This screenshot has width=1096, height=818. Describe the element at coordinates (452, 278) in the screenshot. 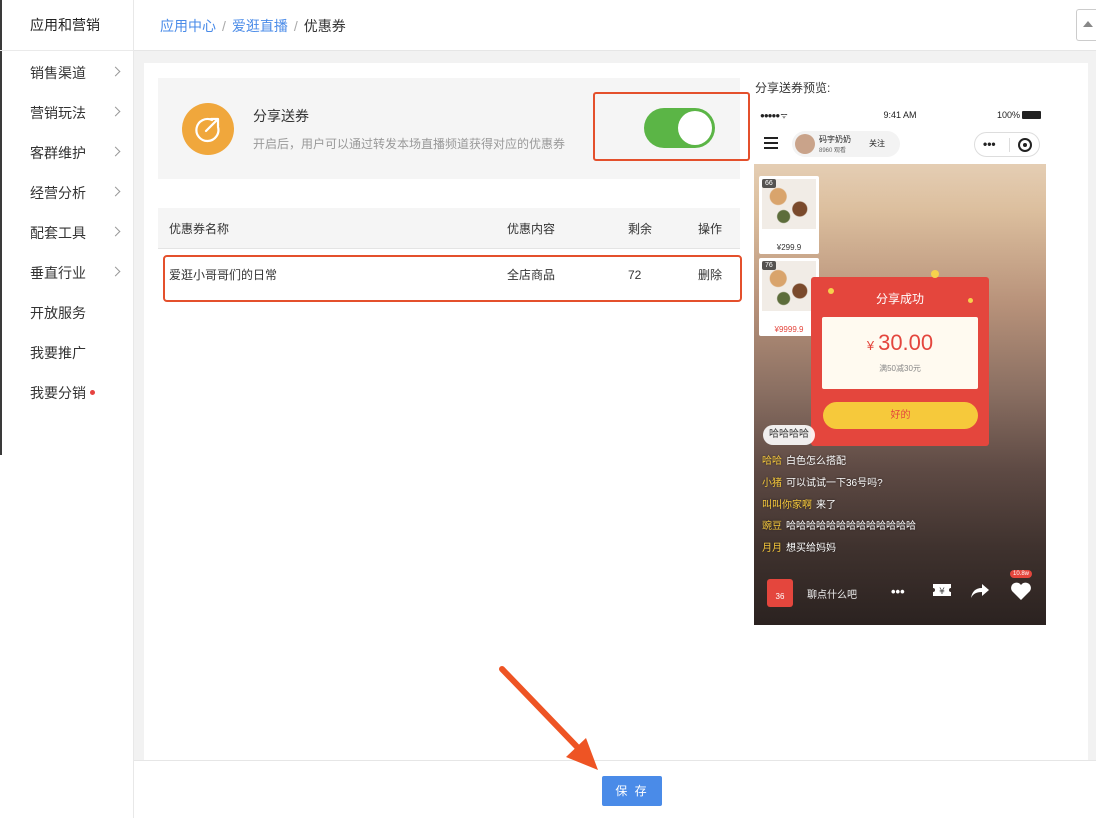

I see `highlight-box` at that location.